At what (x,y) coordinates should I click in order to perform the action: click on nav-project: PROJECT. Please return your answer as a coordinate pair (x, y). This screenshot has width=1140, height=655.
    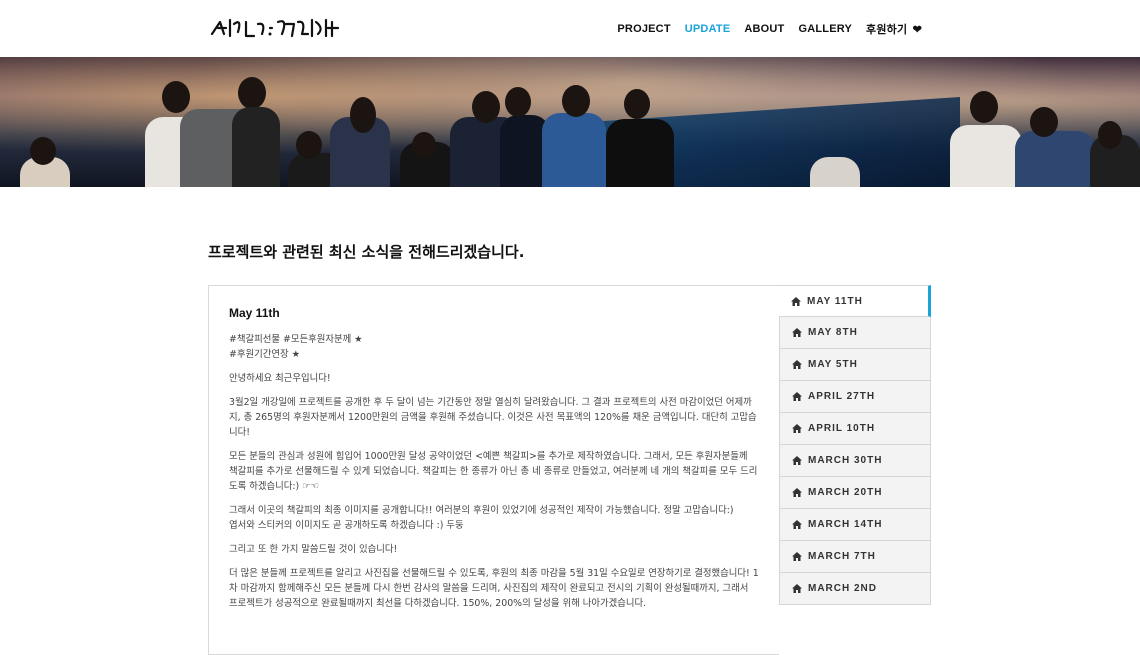
    Looking at the image, I should click on (643, 29).